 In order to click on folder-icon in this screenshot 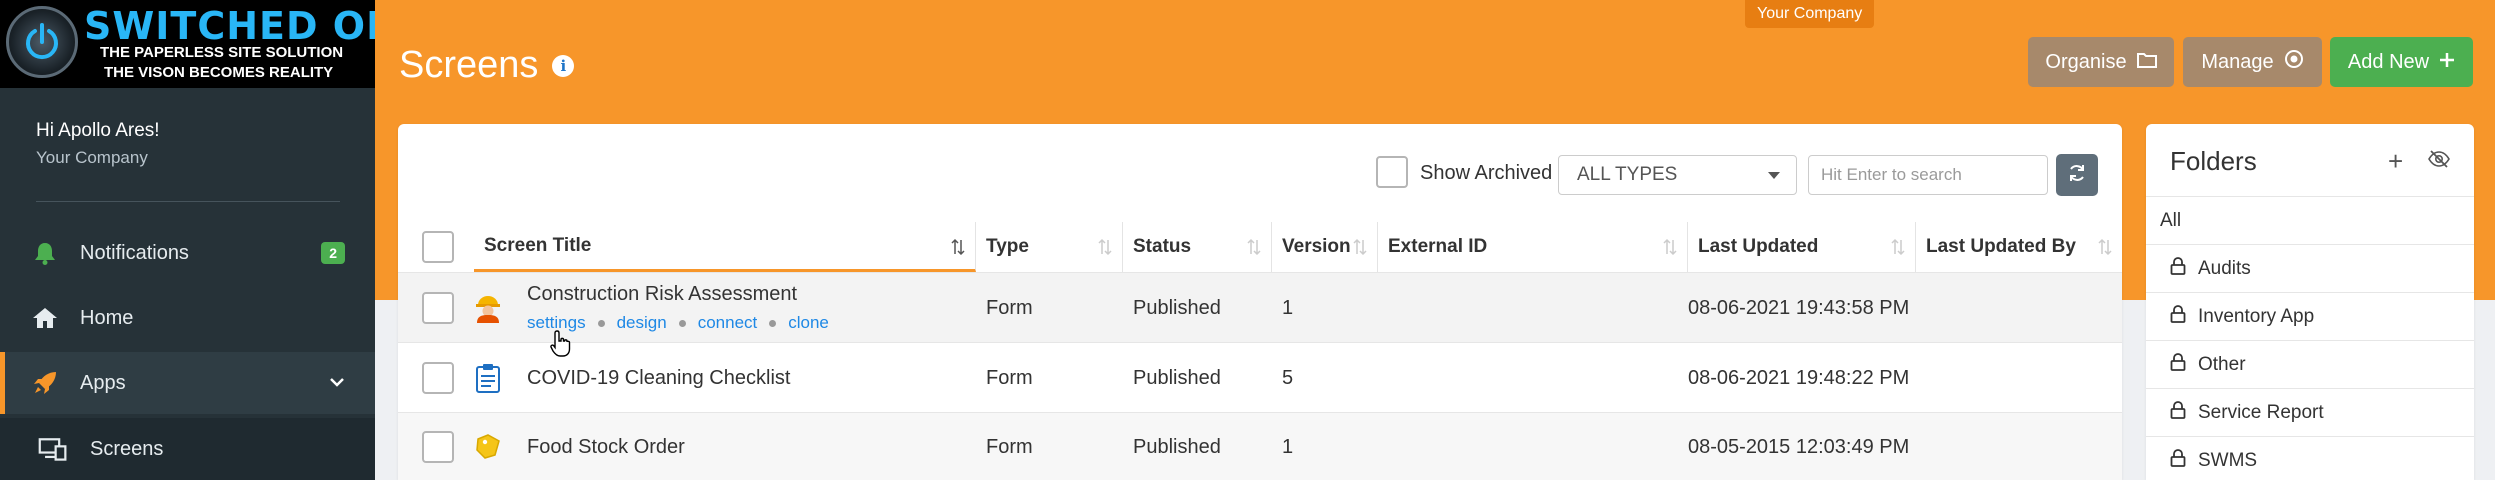, I will do `click(2146, 62)`.